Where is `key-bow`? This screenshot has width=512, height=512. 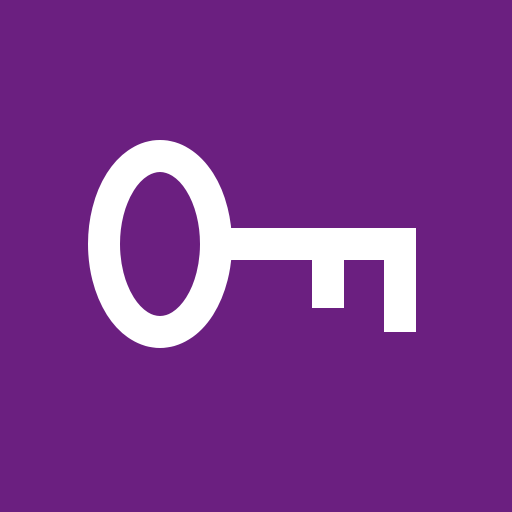 key-bow is located at coordinates (160, 244).